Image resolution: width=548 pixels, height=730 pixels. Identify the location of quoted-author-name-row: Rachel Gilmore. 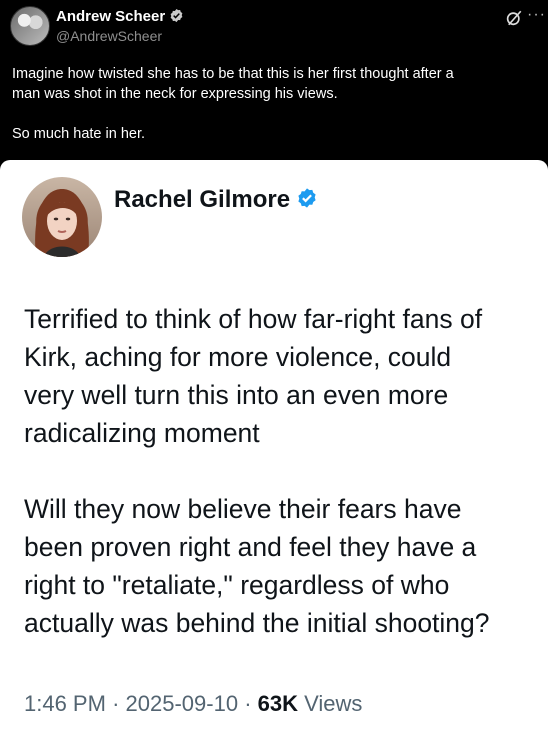
(216, 200).